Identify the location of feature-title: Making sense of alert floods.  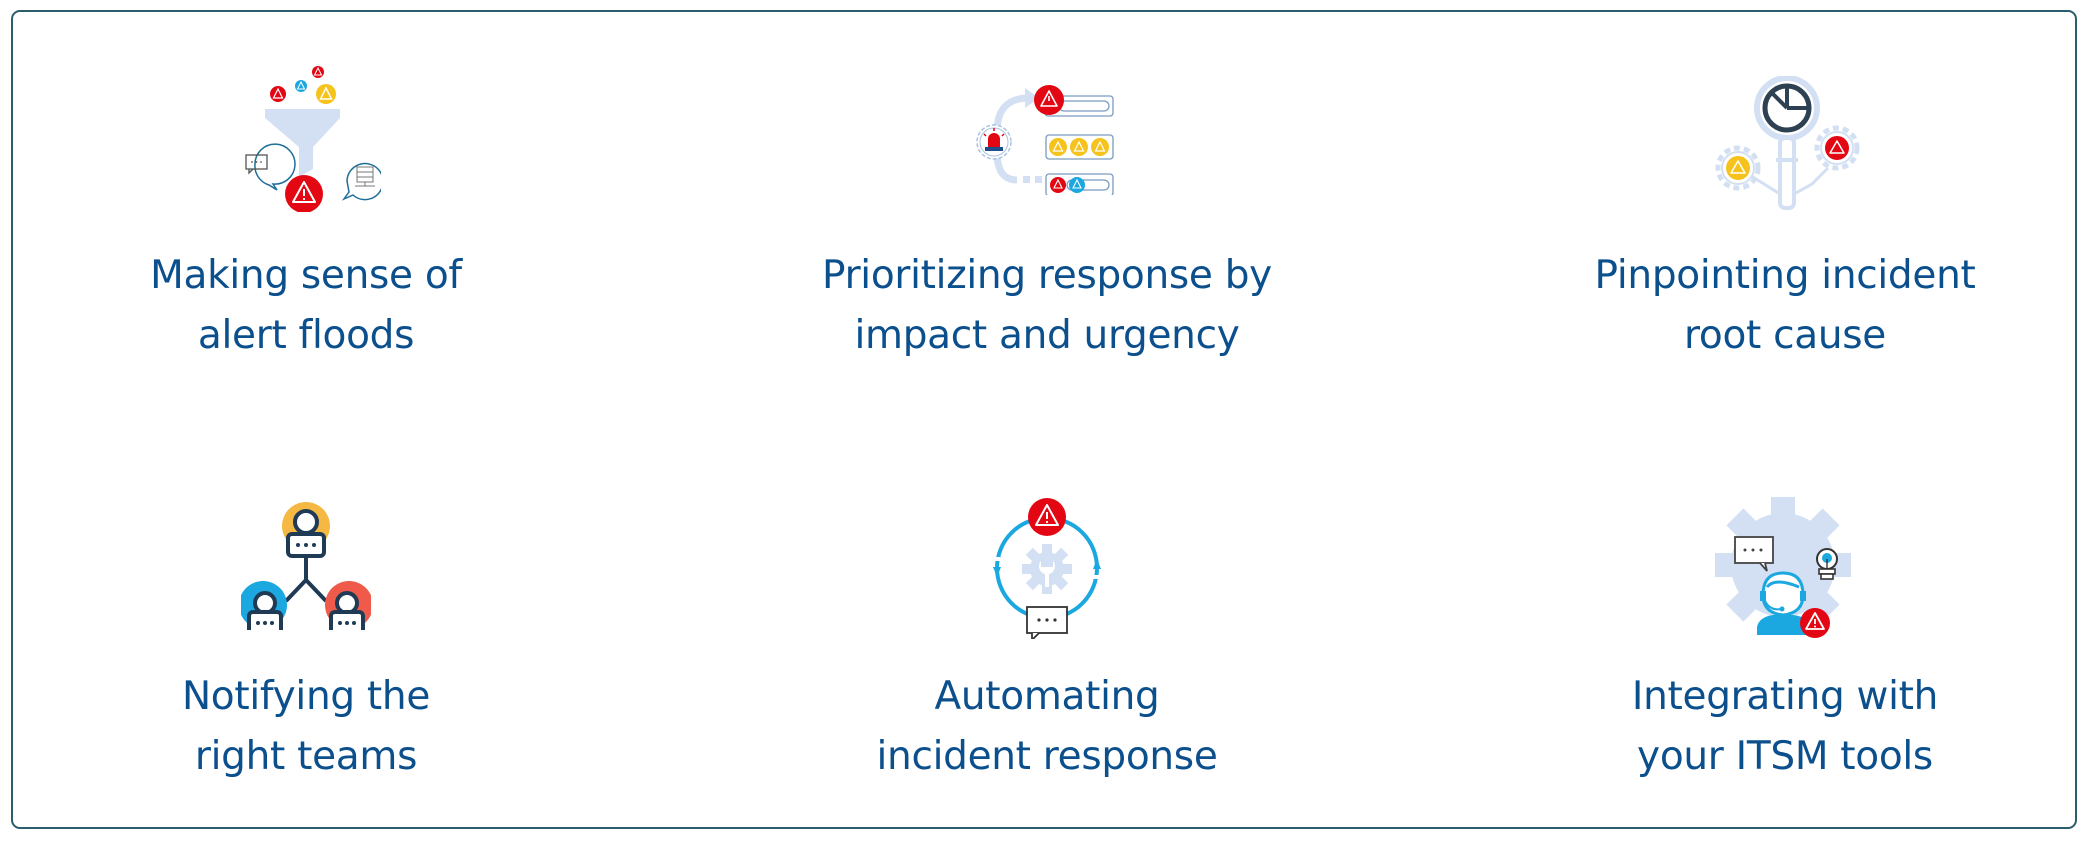
(328, 306).